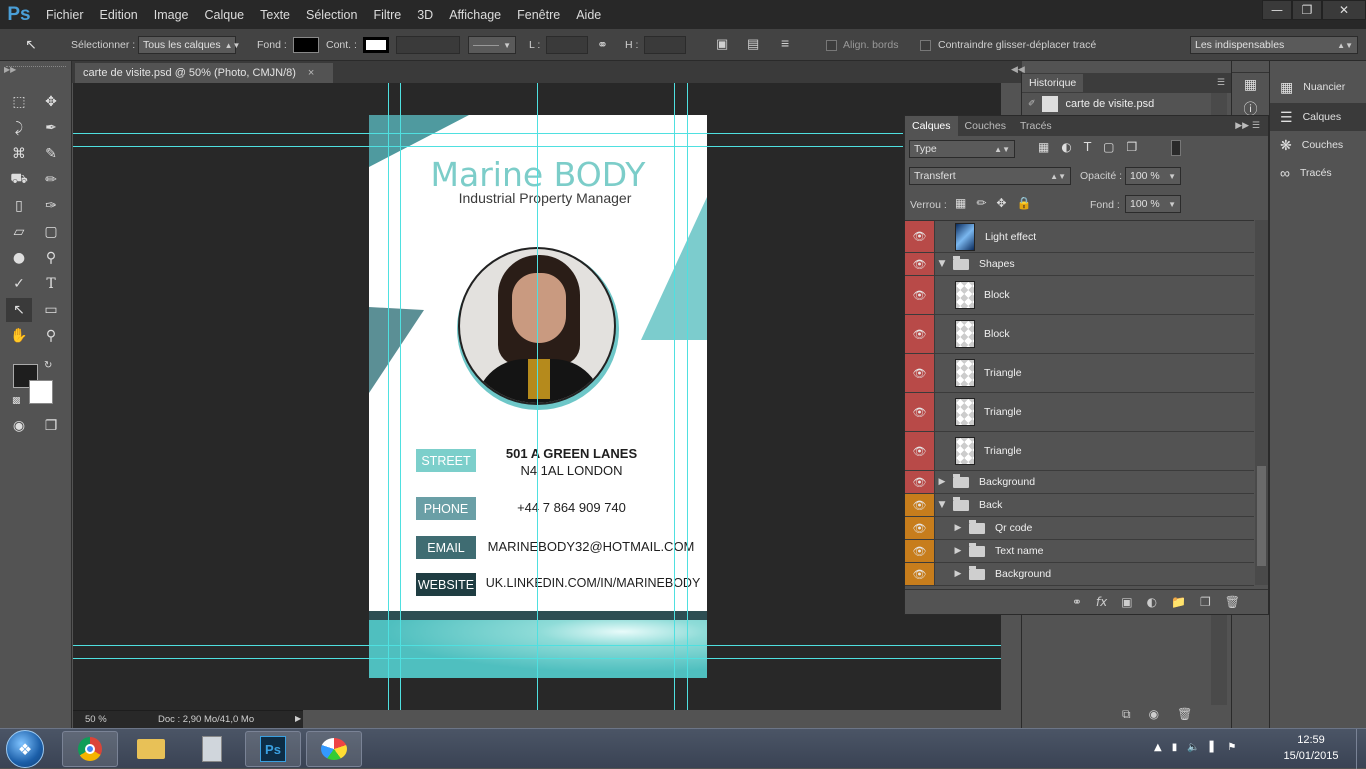 The width and height of the screenshot is (1366, 769). I want to click on lasso-tool-icon: ⤸, so click(19, 128).